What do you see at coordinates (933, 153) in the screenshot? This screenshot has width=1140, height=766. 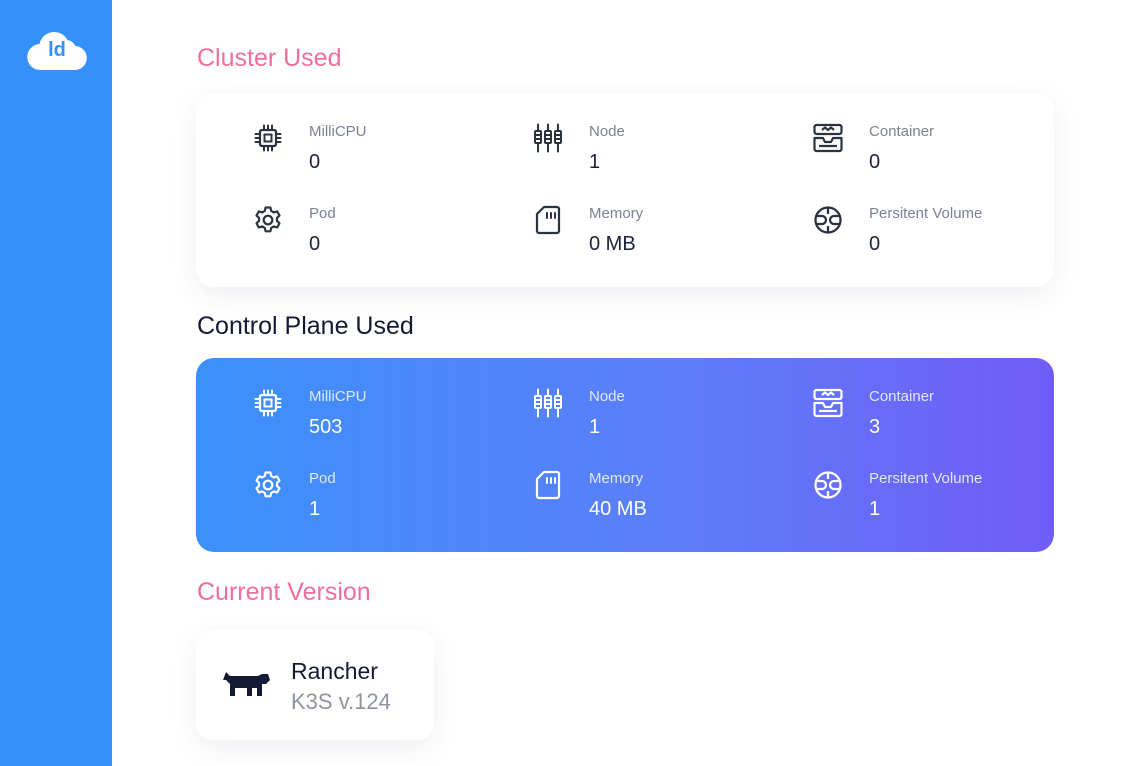 I see `stat-container: Container 0` at bounding box center [933, 153].